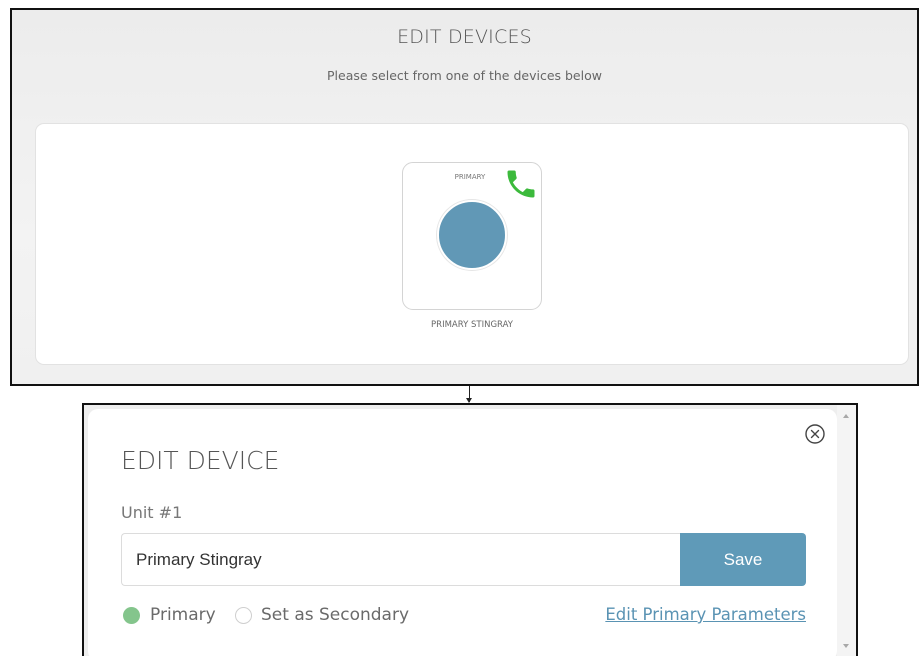 This screenshot has height=656, width=919. What do you see at coordinates (152, 512) in the screenshot?
I see `unit-label: Unit #1` at bounding box center [152, 512].